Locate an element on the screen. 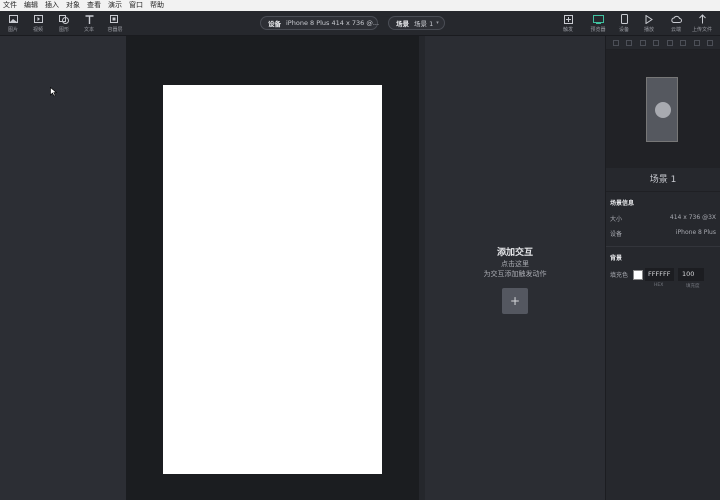 The width and height of the screenshot is (720, 500). align-right-icon is located at coordinates (642, 42).